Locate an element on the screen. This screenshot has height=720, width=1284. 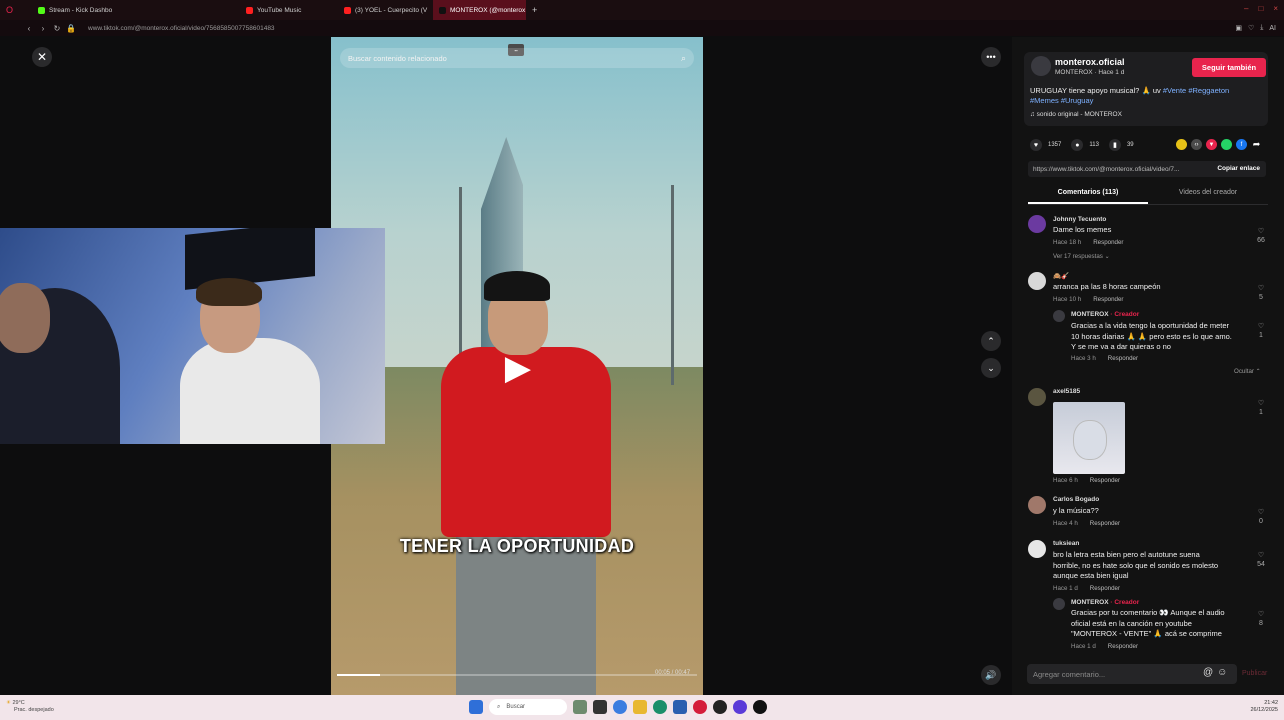
system-clock: 21:42 26/12/2025 is located at coordinates (1264, 707).